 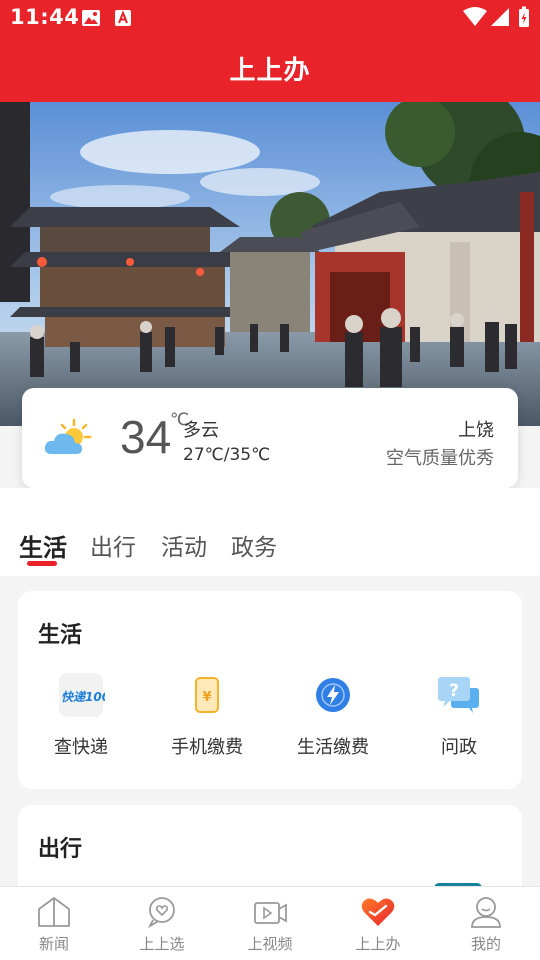 I want to click on temperature-range: 27℃/35℃, so click(x=227, y=455).